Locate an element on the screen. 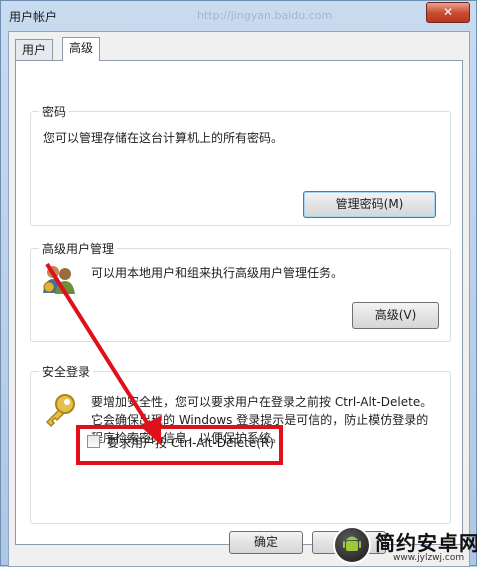 Image resolution: width=477 pixels, height=567 pixels. android-logo-icon is located at coordinates (352, 545).